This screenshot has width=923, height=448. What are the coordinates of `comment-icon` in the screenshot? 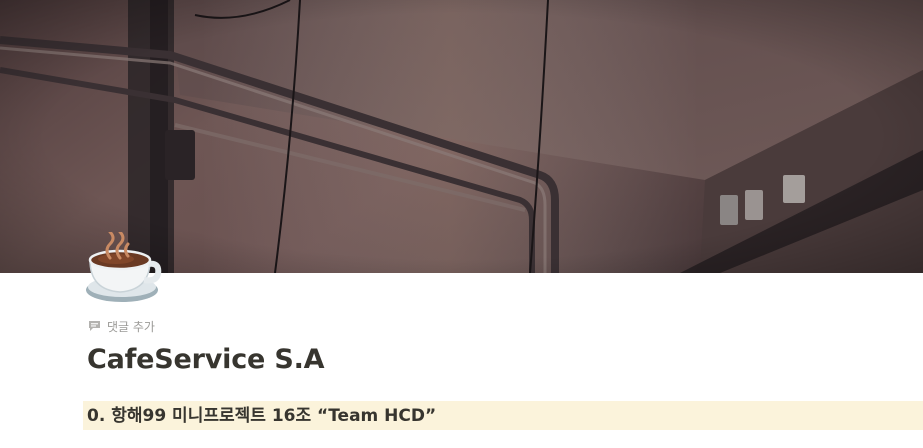 It's located at (94, 326).